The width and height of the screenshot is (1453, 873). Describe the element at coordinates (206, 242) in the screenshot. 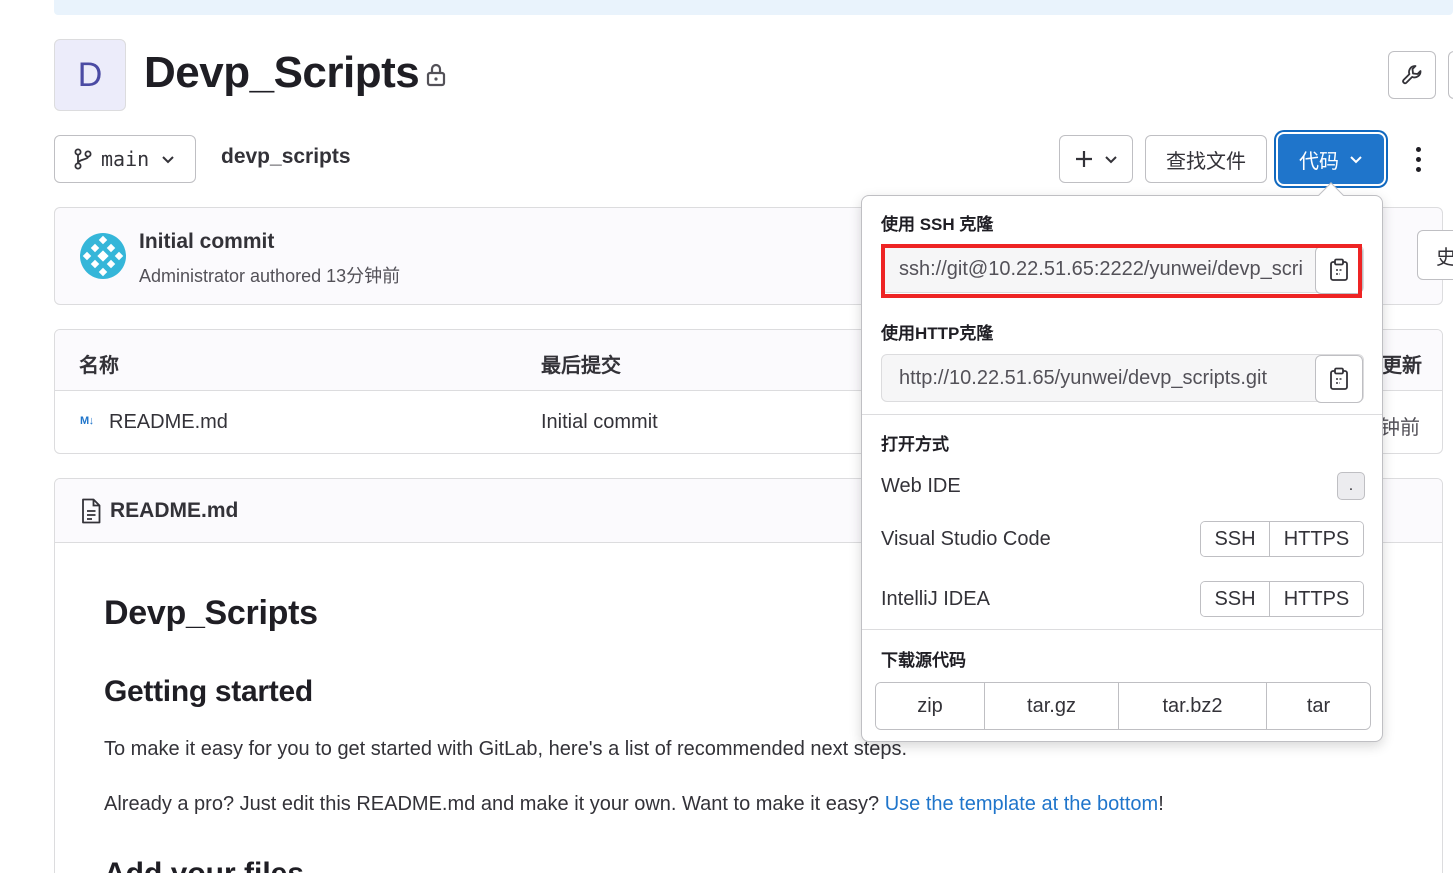

I see `commit-title: Initial commit` at that location.